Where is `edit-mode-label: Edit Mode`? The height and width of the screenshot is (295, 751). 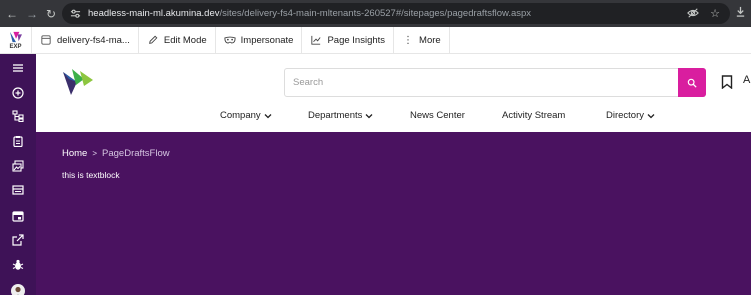
edit-mode-label: Edit Mode is located at coordinates (185, 40).